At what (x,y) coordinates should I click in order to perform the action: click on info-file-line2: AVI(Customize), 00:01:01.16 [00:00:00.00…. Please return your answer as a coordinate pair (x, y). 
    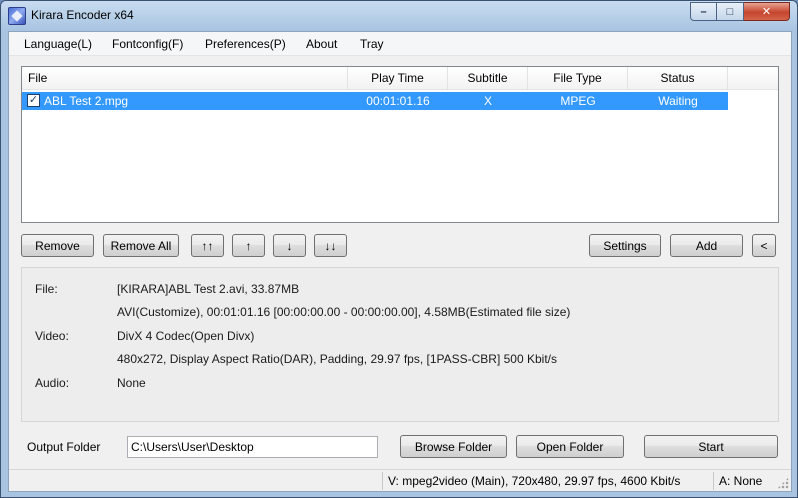
    Looking at the image, I should click on (344, 312).